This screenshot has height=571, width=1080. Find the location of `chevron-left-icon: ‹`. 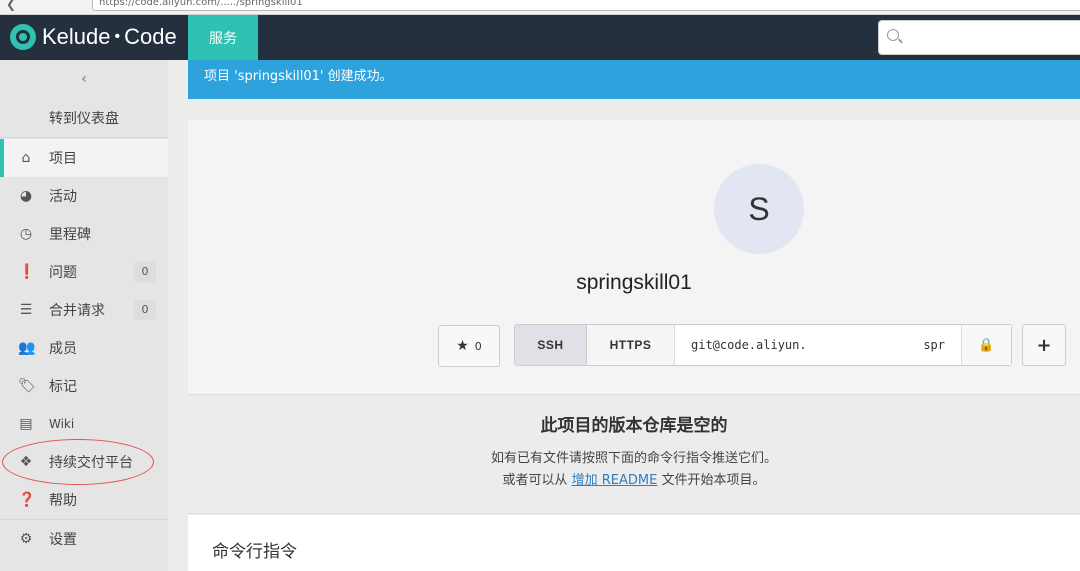

chevron-left-icon: ‹ is located at coordinates (84, 79).